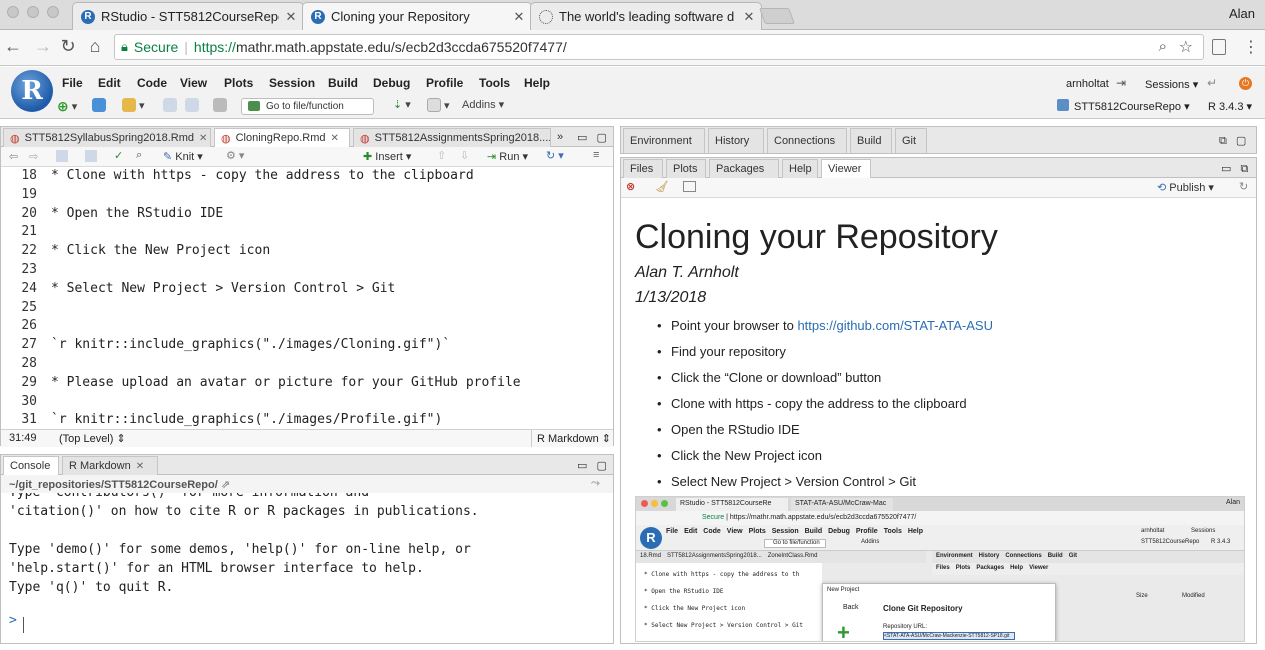 This screenshot has width=1265, height=650. I want to click on insert-chunk-button: ✚ Insert ▾, so click(387, 156).